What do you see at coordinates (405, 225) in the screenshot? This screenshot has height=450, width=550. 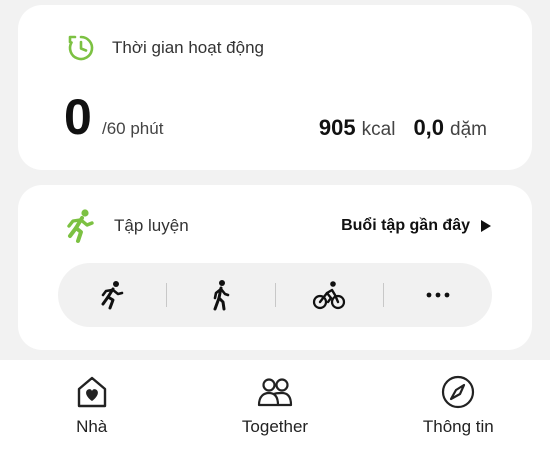 I see `recent-workouts-label: Buổi tập gần đây` at bounding box center [405, 225].